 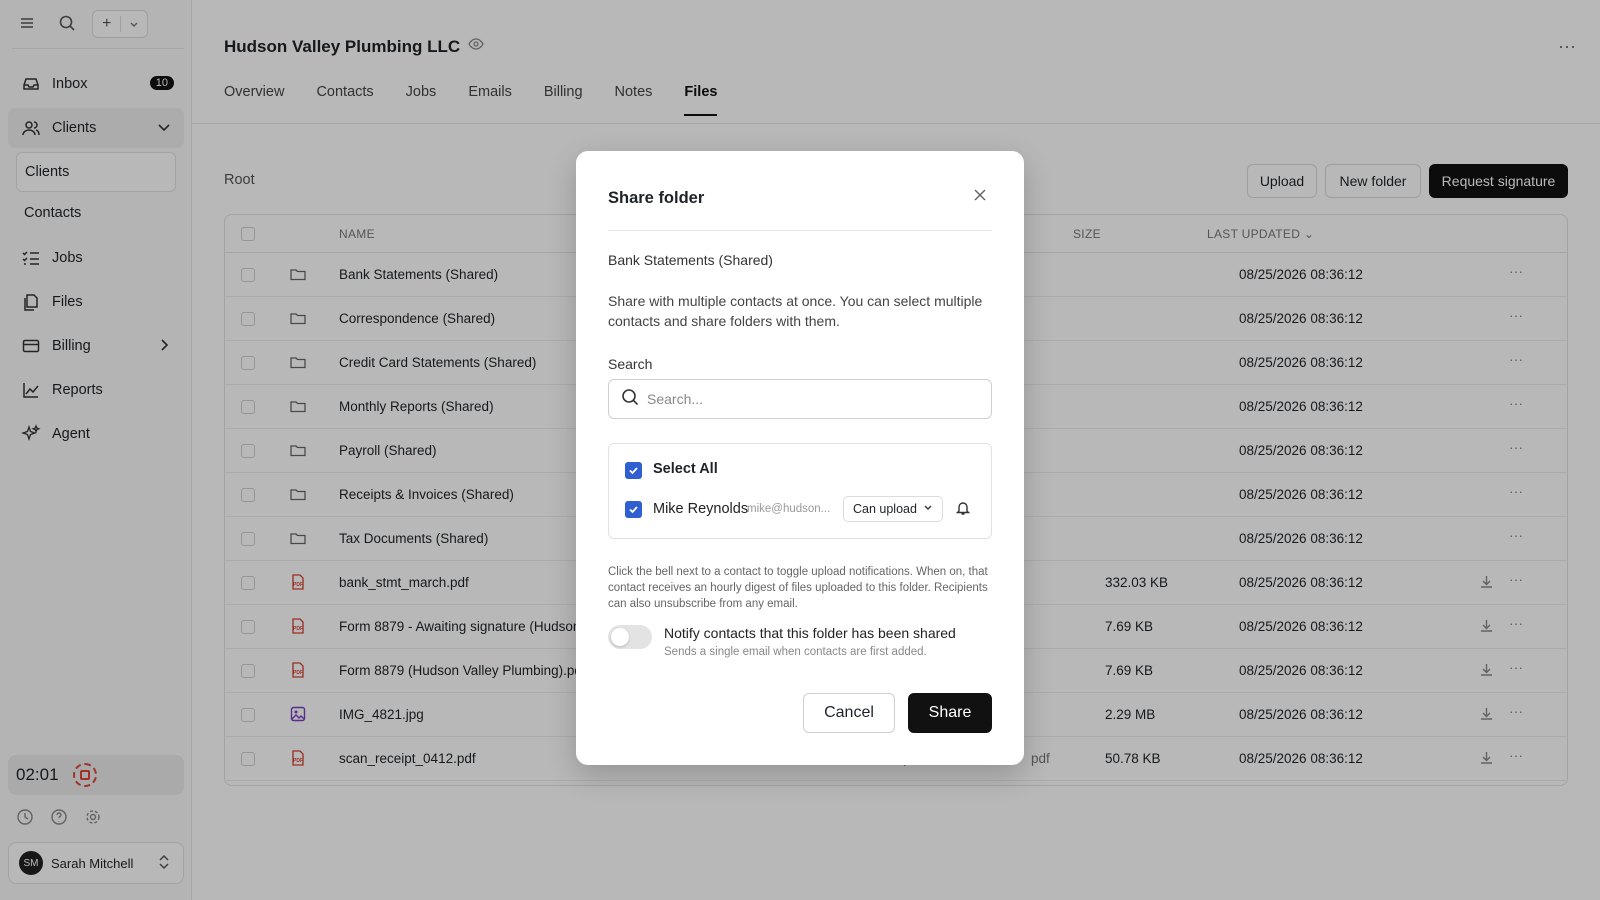 What do you see at coordinates (800, 230) in the screenshot?
I see `divider` at bounding box center [800, 230].